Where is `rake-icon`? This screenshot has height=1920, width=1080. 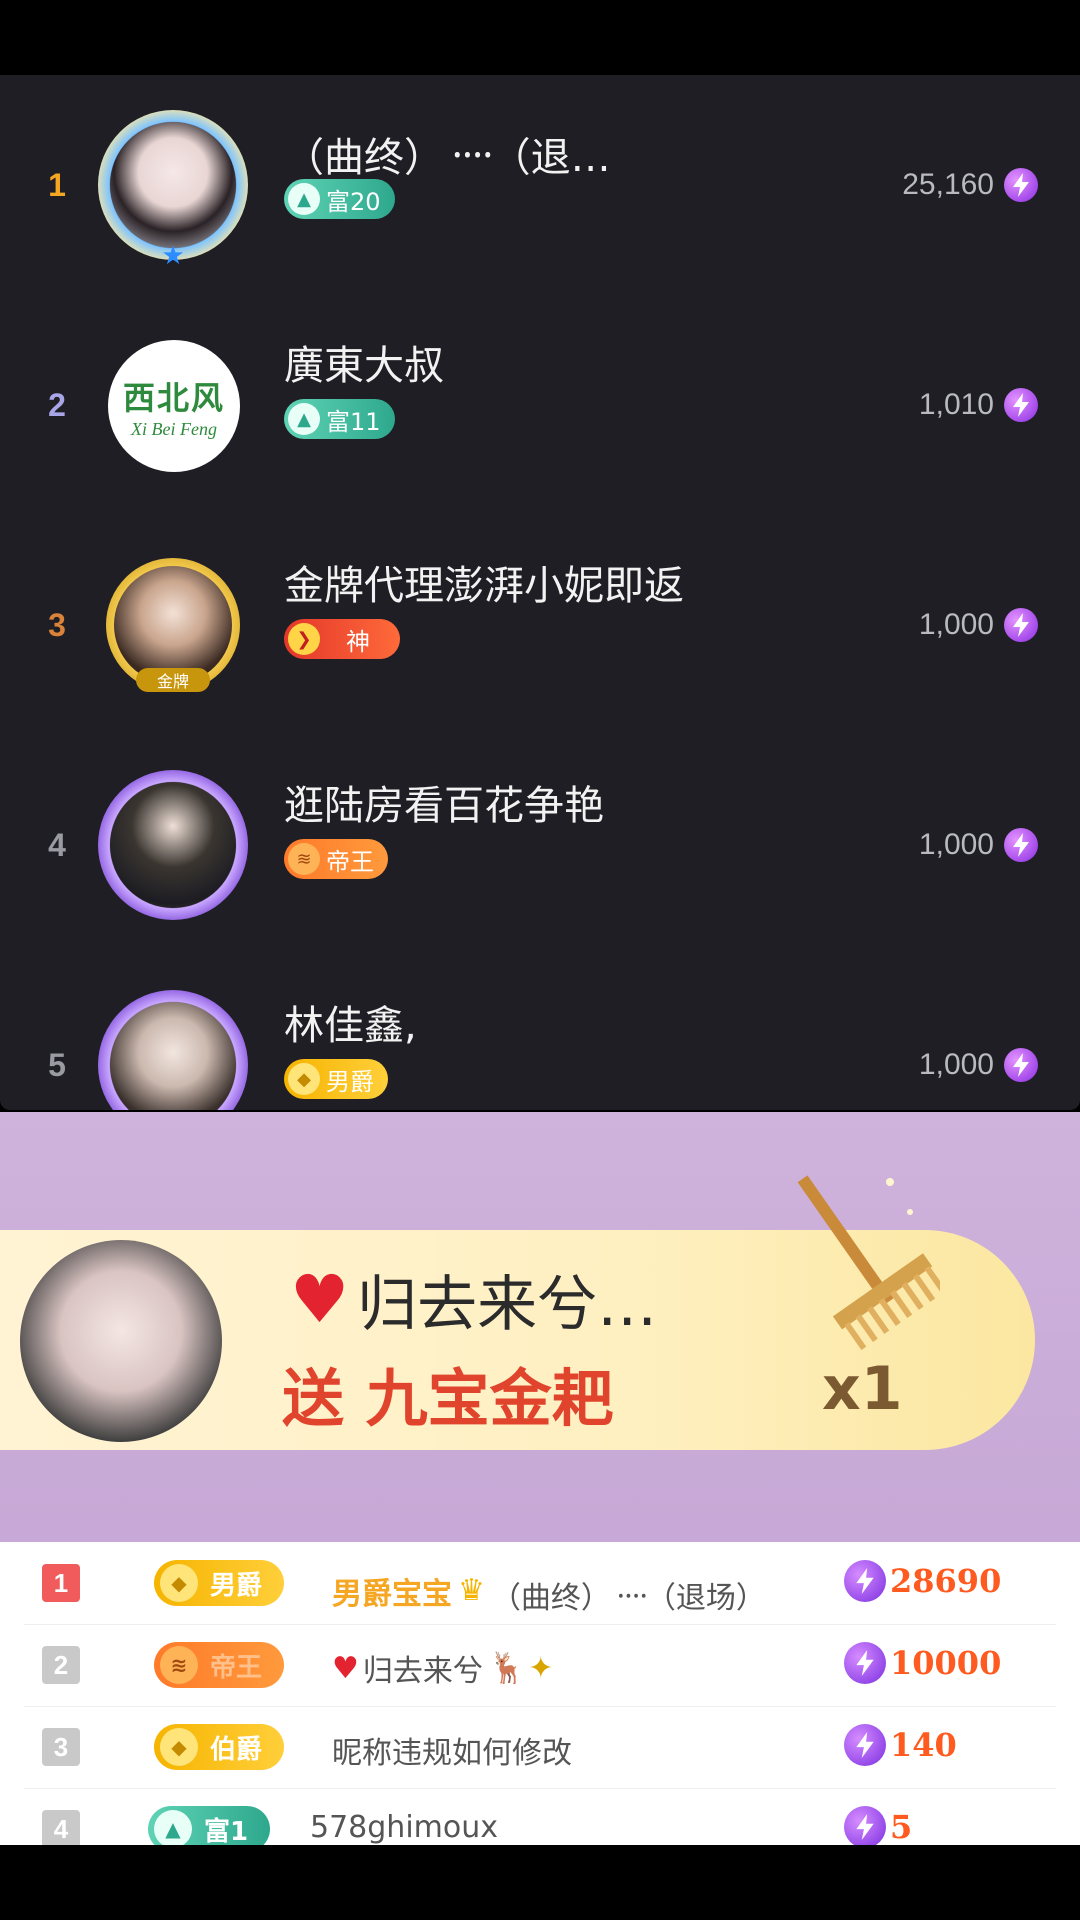
rake-icon is located at coordinates (858, 1252).